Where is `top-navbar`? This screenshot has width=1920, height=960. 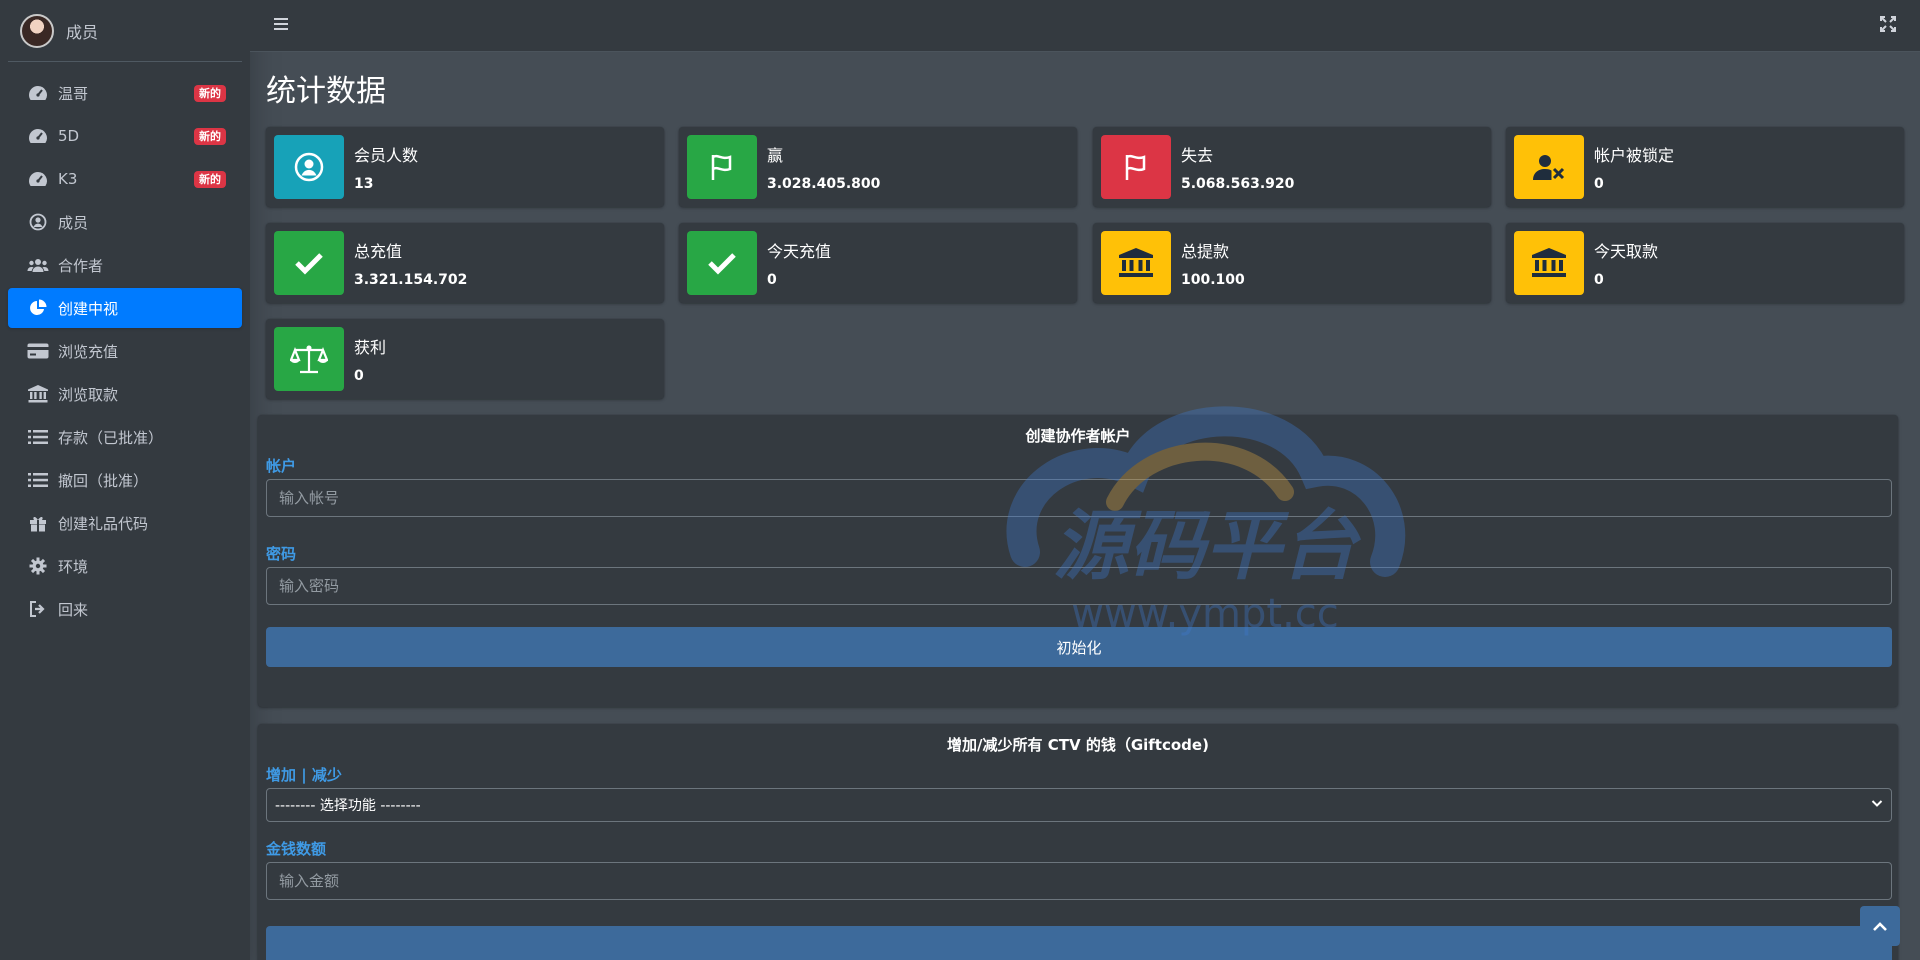 top-navbar is located at coordinates (1085, 26).